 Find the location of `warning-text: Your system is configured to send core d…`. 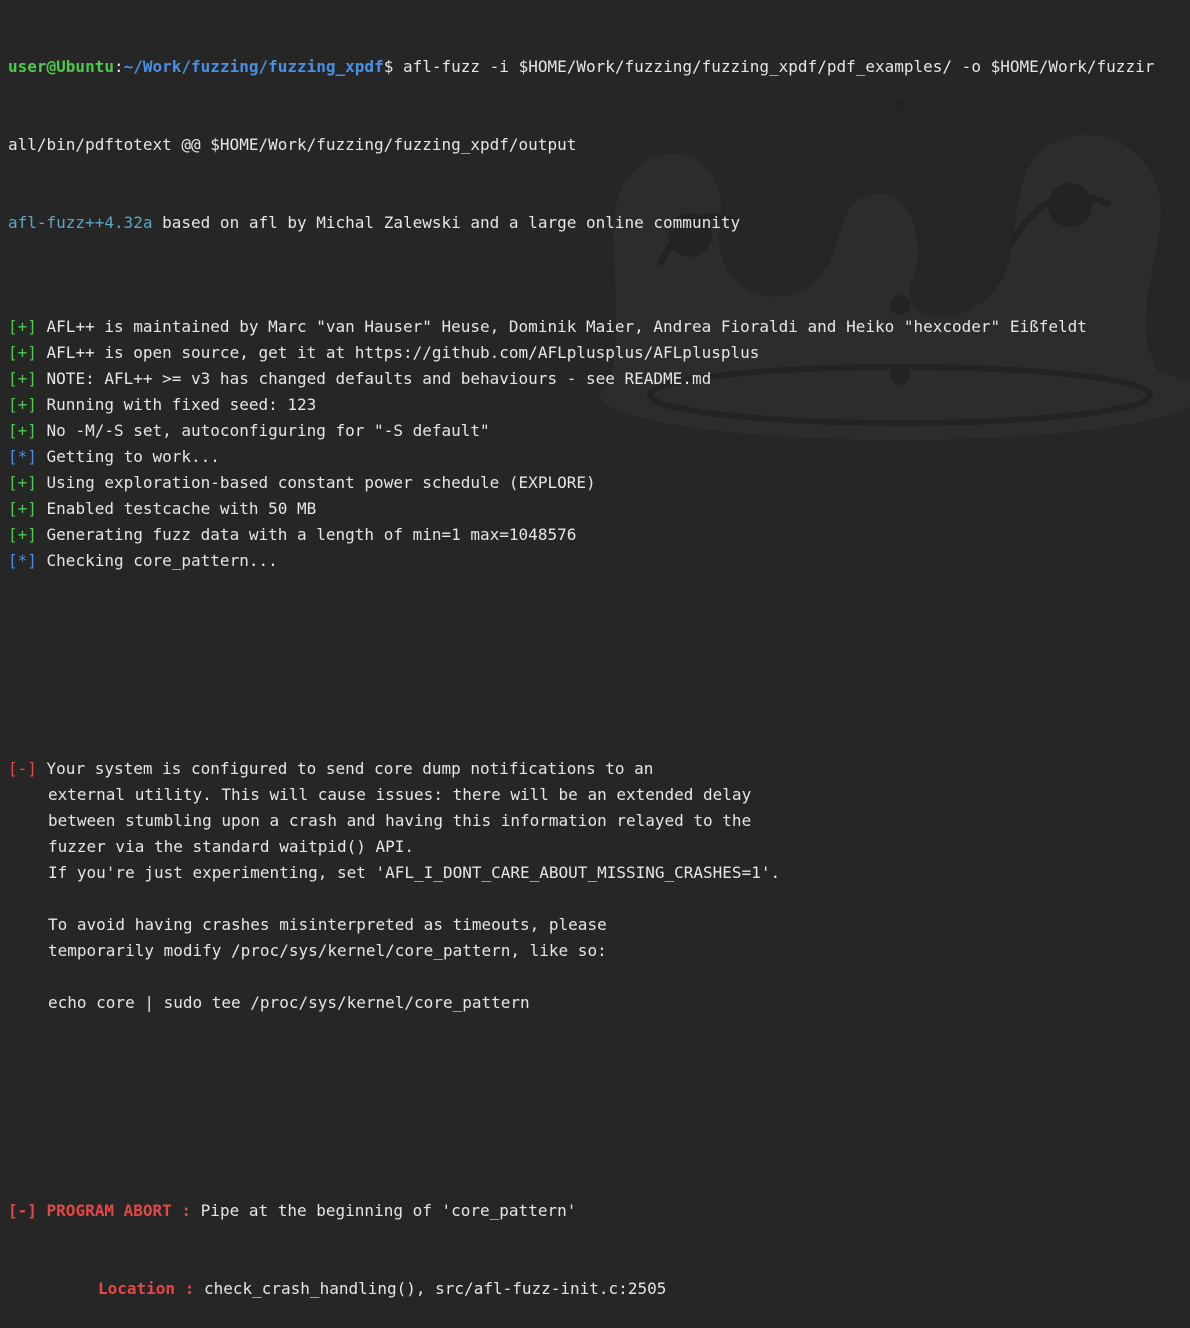

warning-text: Your system is configured to send core d… is located at coordinates (345, 768).